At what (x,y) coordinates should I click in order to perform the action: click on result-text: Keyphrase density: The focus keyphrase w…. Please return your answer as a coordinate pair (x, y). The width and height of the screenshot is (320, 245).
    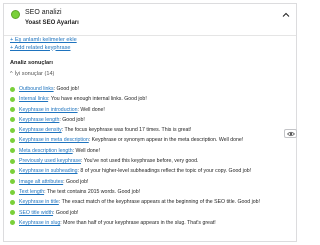
    Looking at the image, I should click on (105, 130).